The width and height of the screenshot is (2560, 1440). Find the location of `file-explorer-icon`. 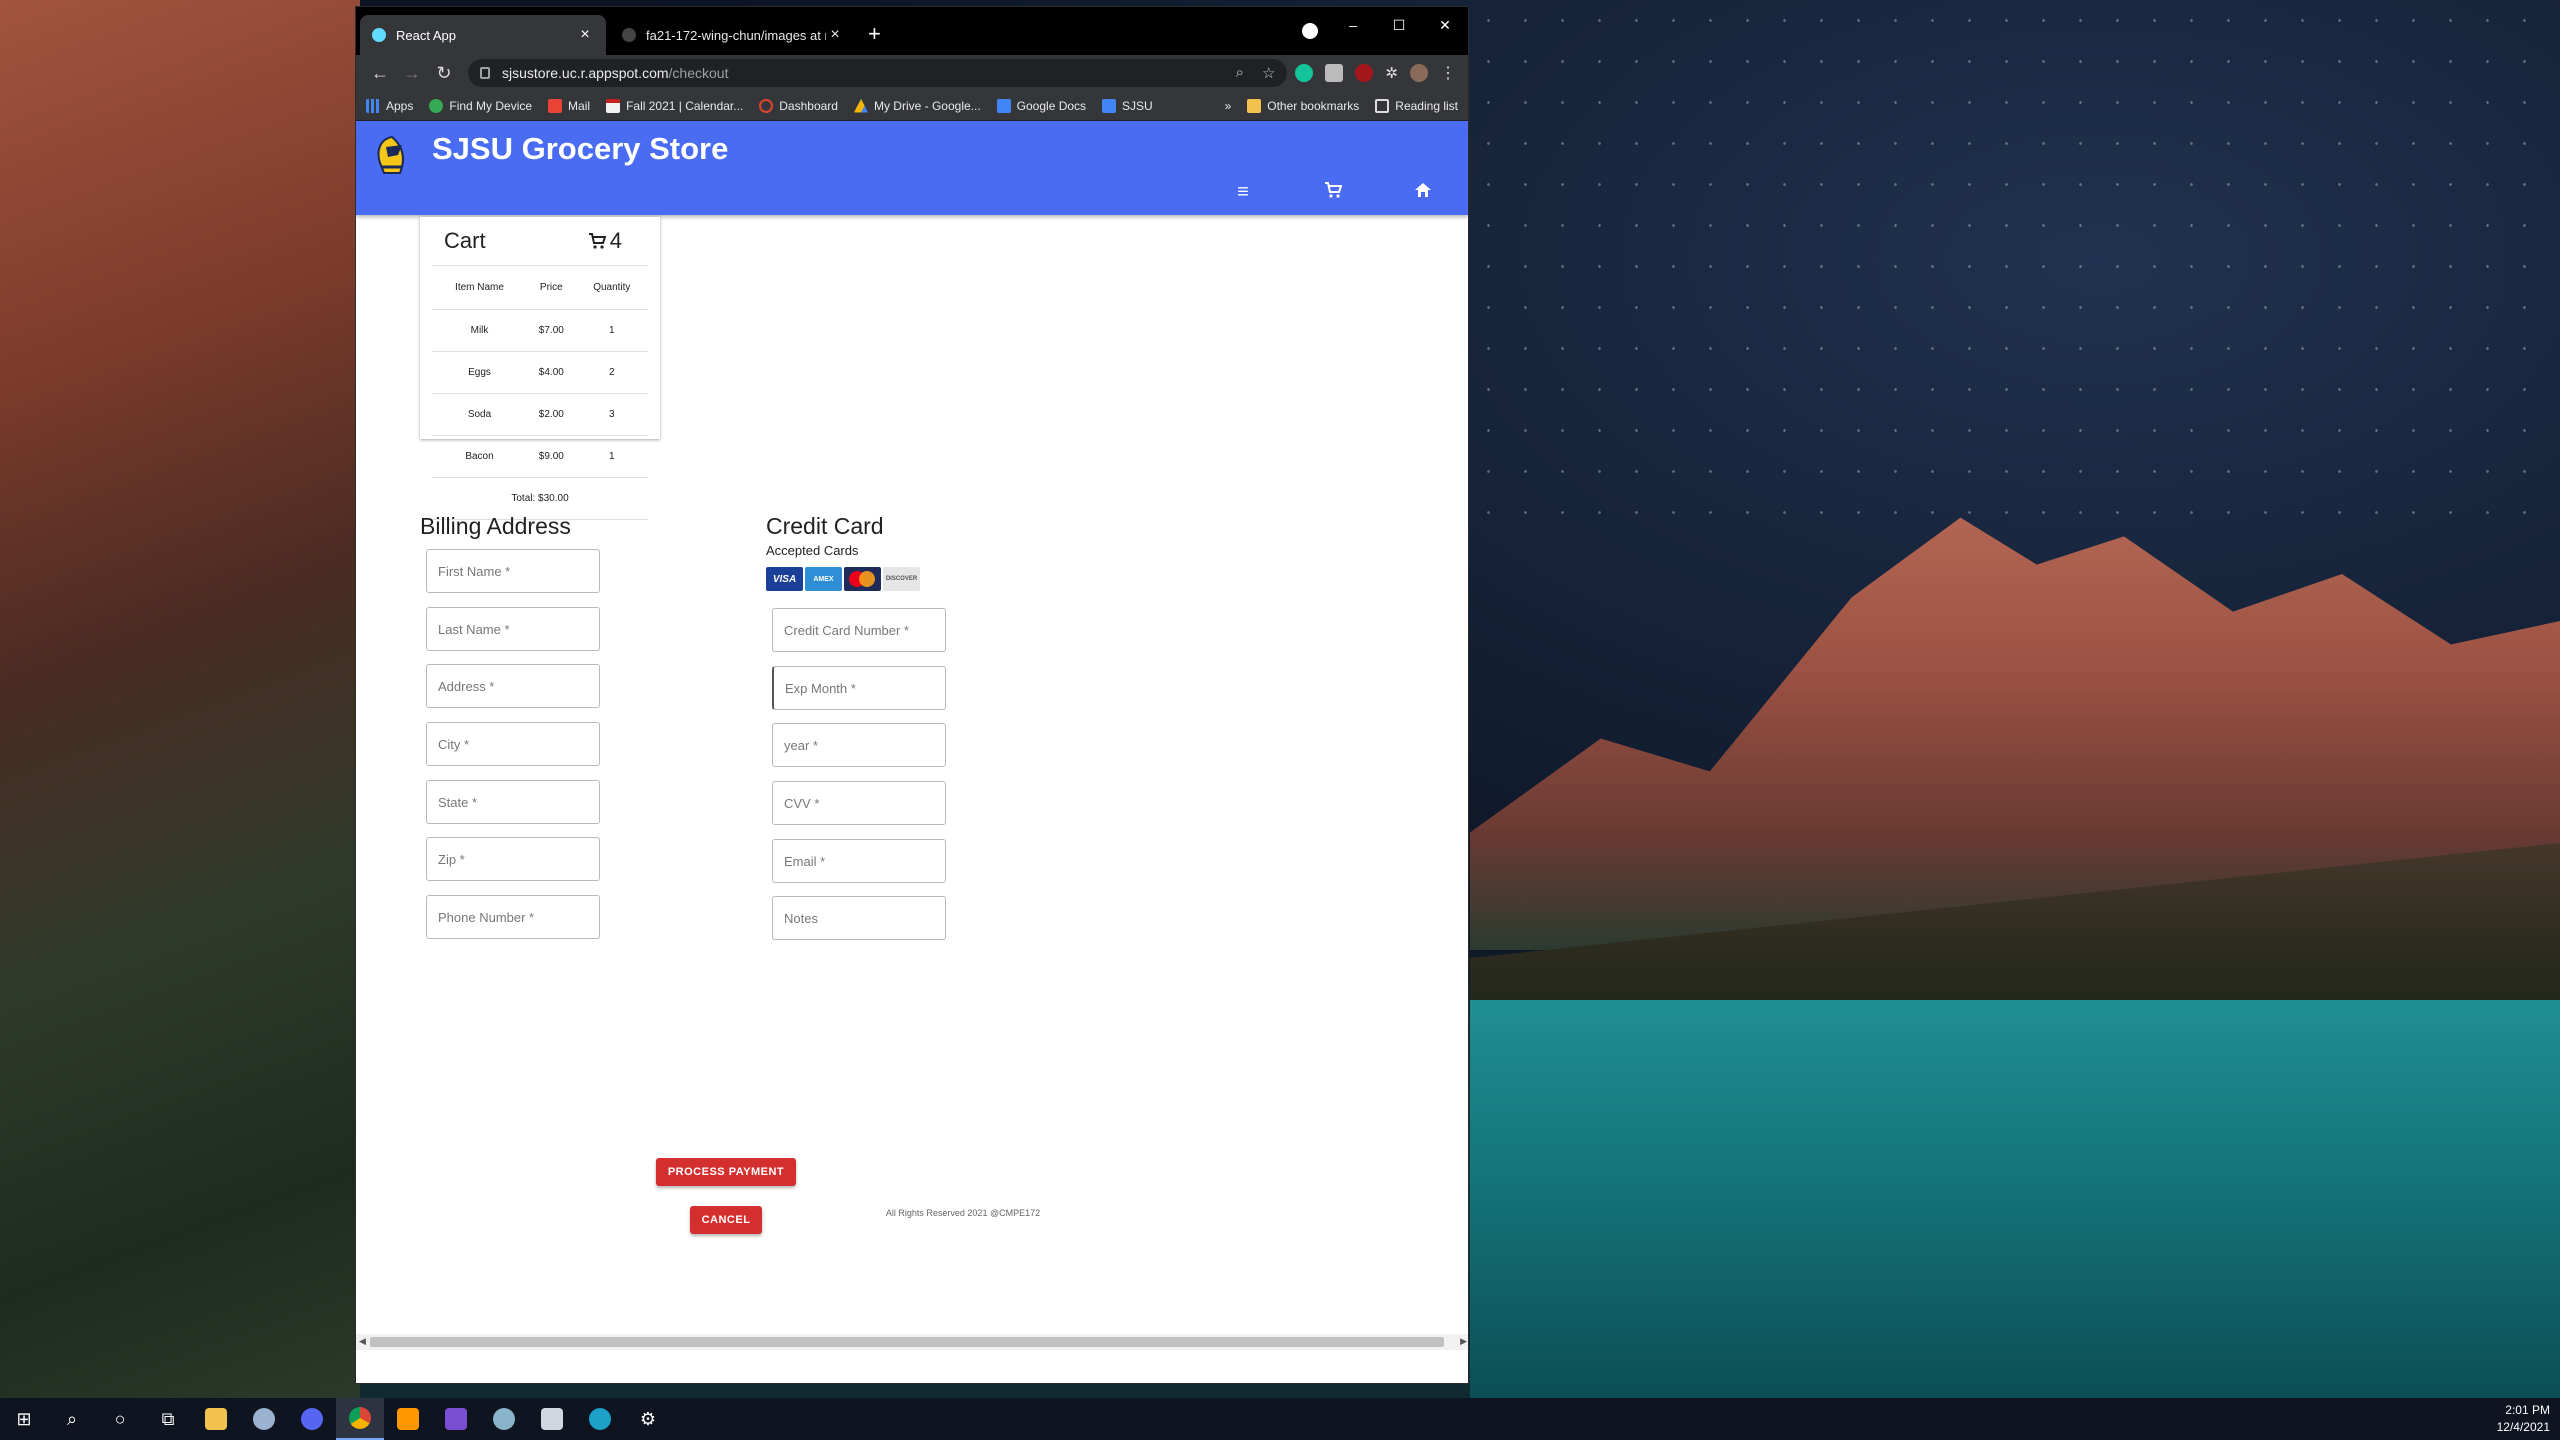

file-explorer-icon is located at coordinates (216, 1419).